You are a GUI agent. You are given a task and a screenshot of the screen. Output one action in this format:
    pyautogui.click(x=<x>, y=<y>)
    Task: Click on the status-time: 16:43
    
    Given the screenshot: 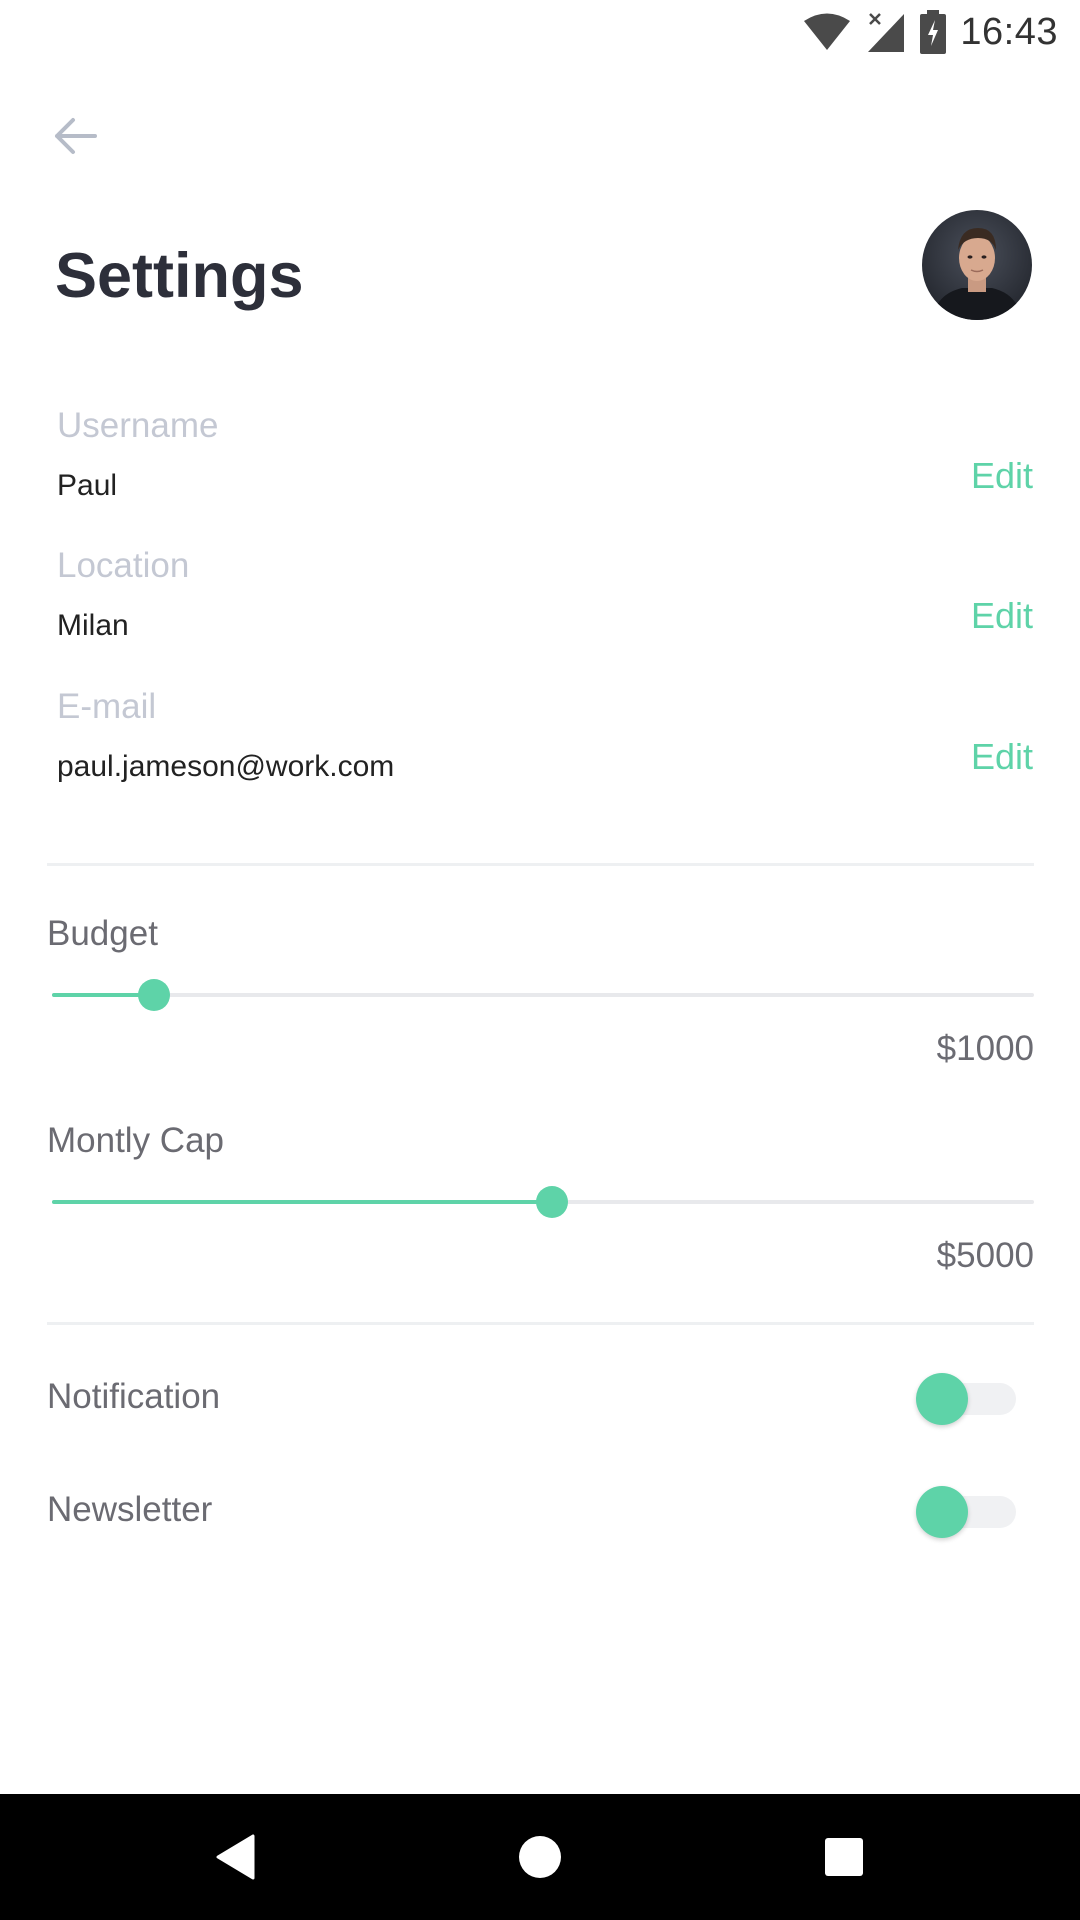 What is the action you would take?
    pyautogui.click(x=1009, y=31)
    